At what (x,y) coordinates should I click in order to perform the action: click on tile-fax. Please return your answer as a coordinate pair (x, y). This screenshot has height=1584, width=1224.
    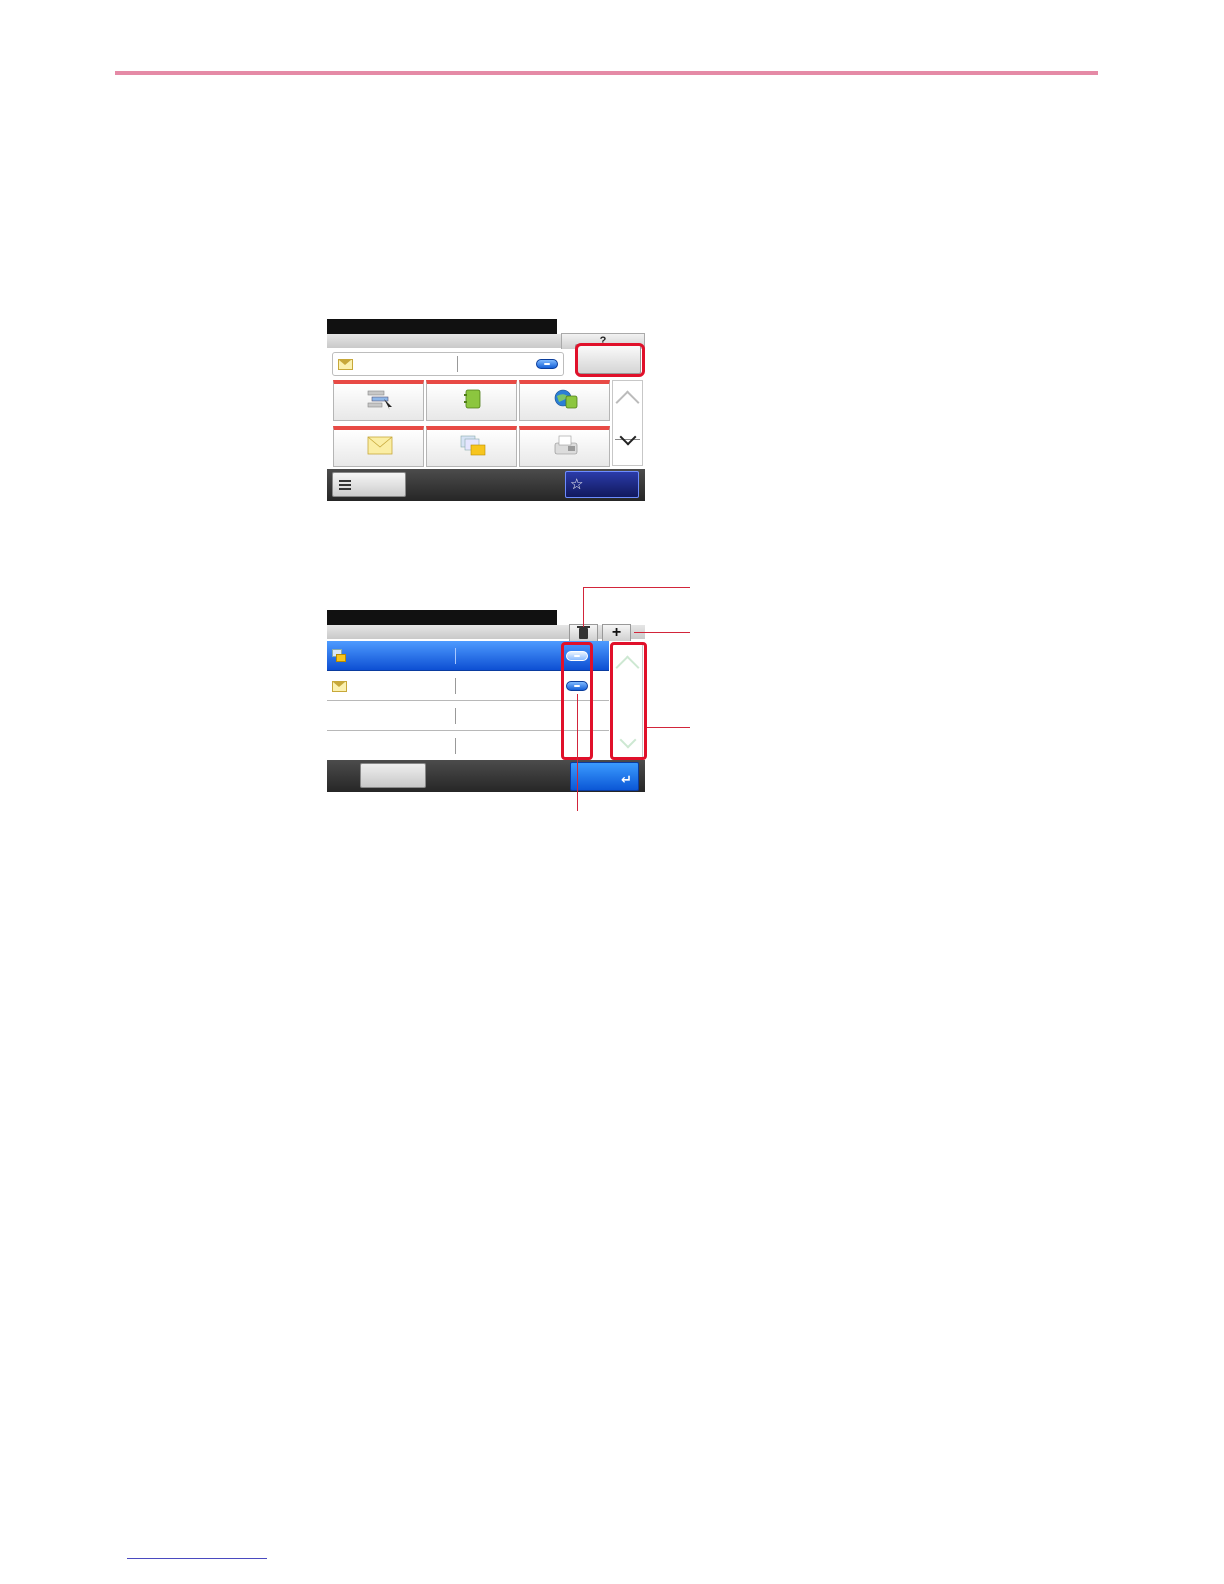
    Looking at the image, I should click on (564, 446).